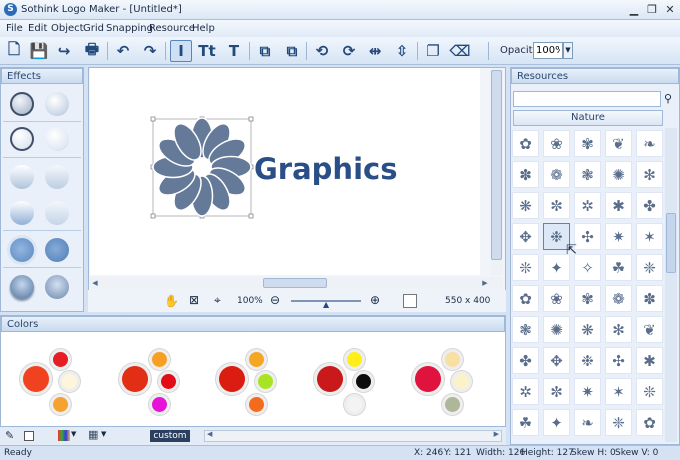  What do you see at coordinates (39, 51) in the screenshot?
I see `save-button: 💾` at bounding box center [39, 51].